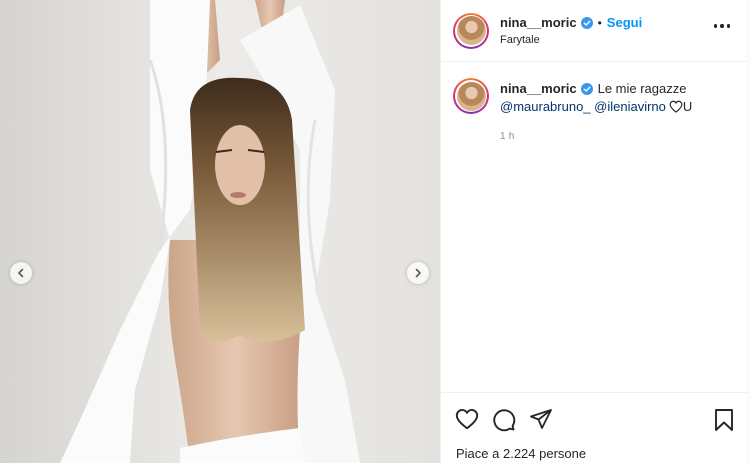  I want to click on mention-link: @maurabruno_, so click(545, 106).